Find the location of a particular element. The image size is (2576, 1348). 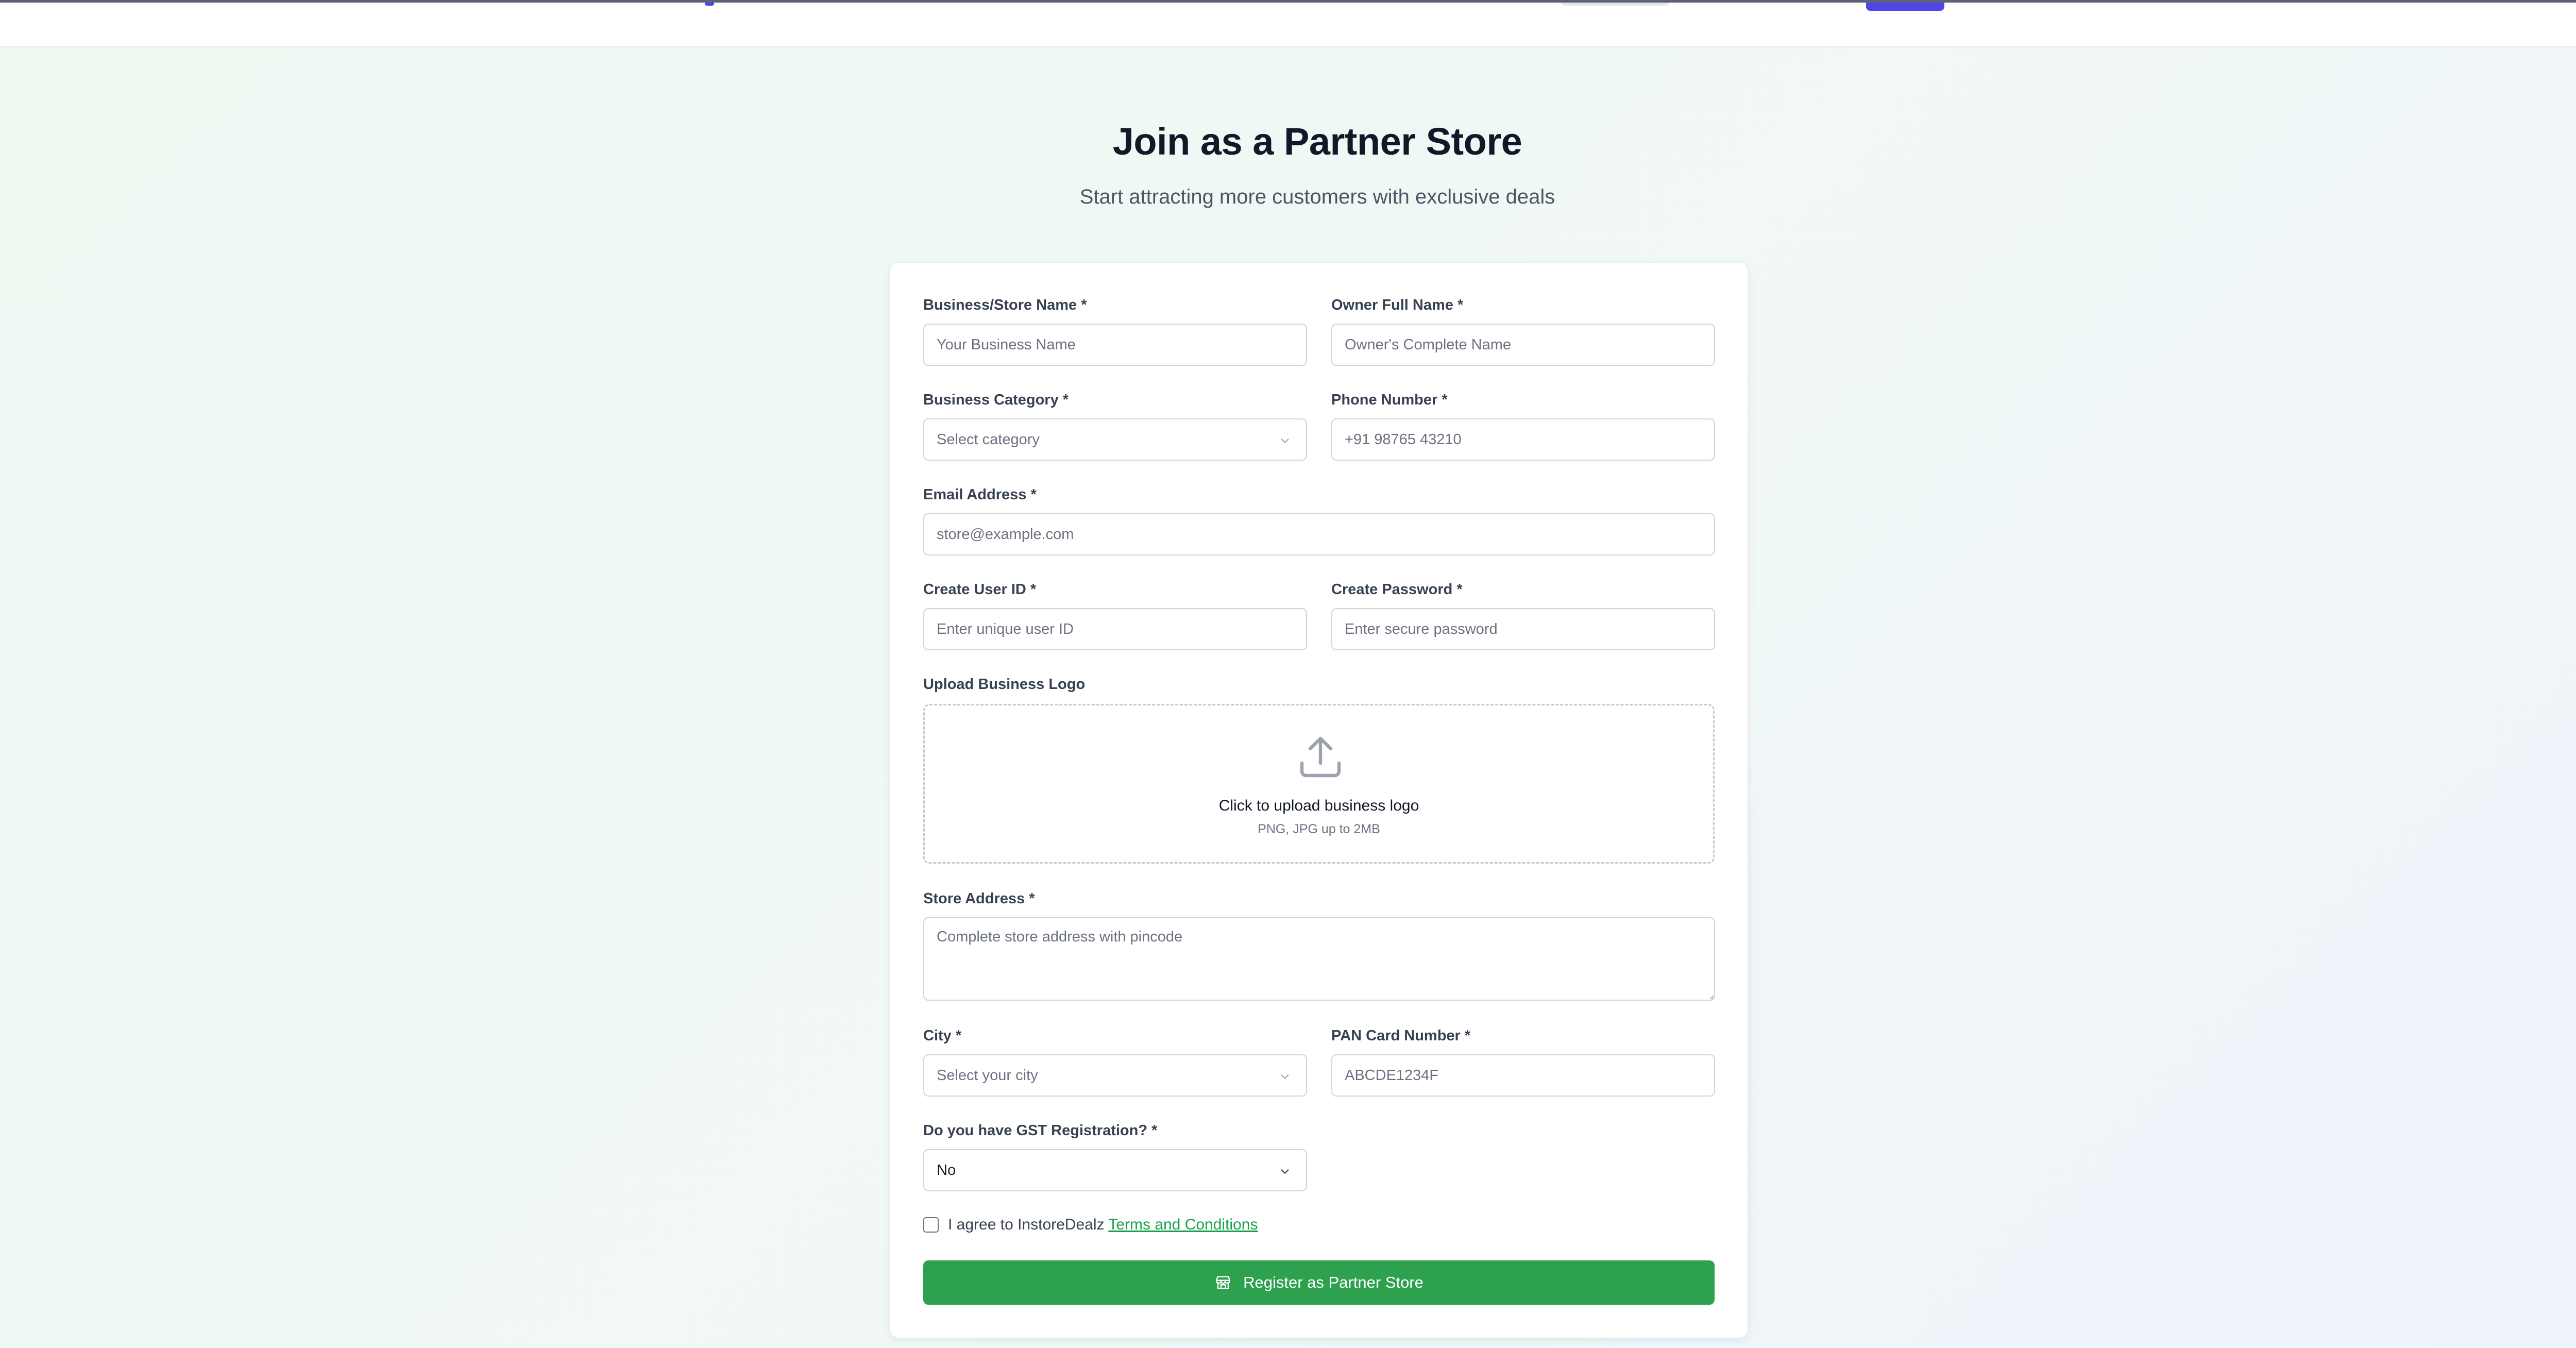

page-title: Join as a Partner Store is located at coordinates (1317, 141).